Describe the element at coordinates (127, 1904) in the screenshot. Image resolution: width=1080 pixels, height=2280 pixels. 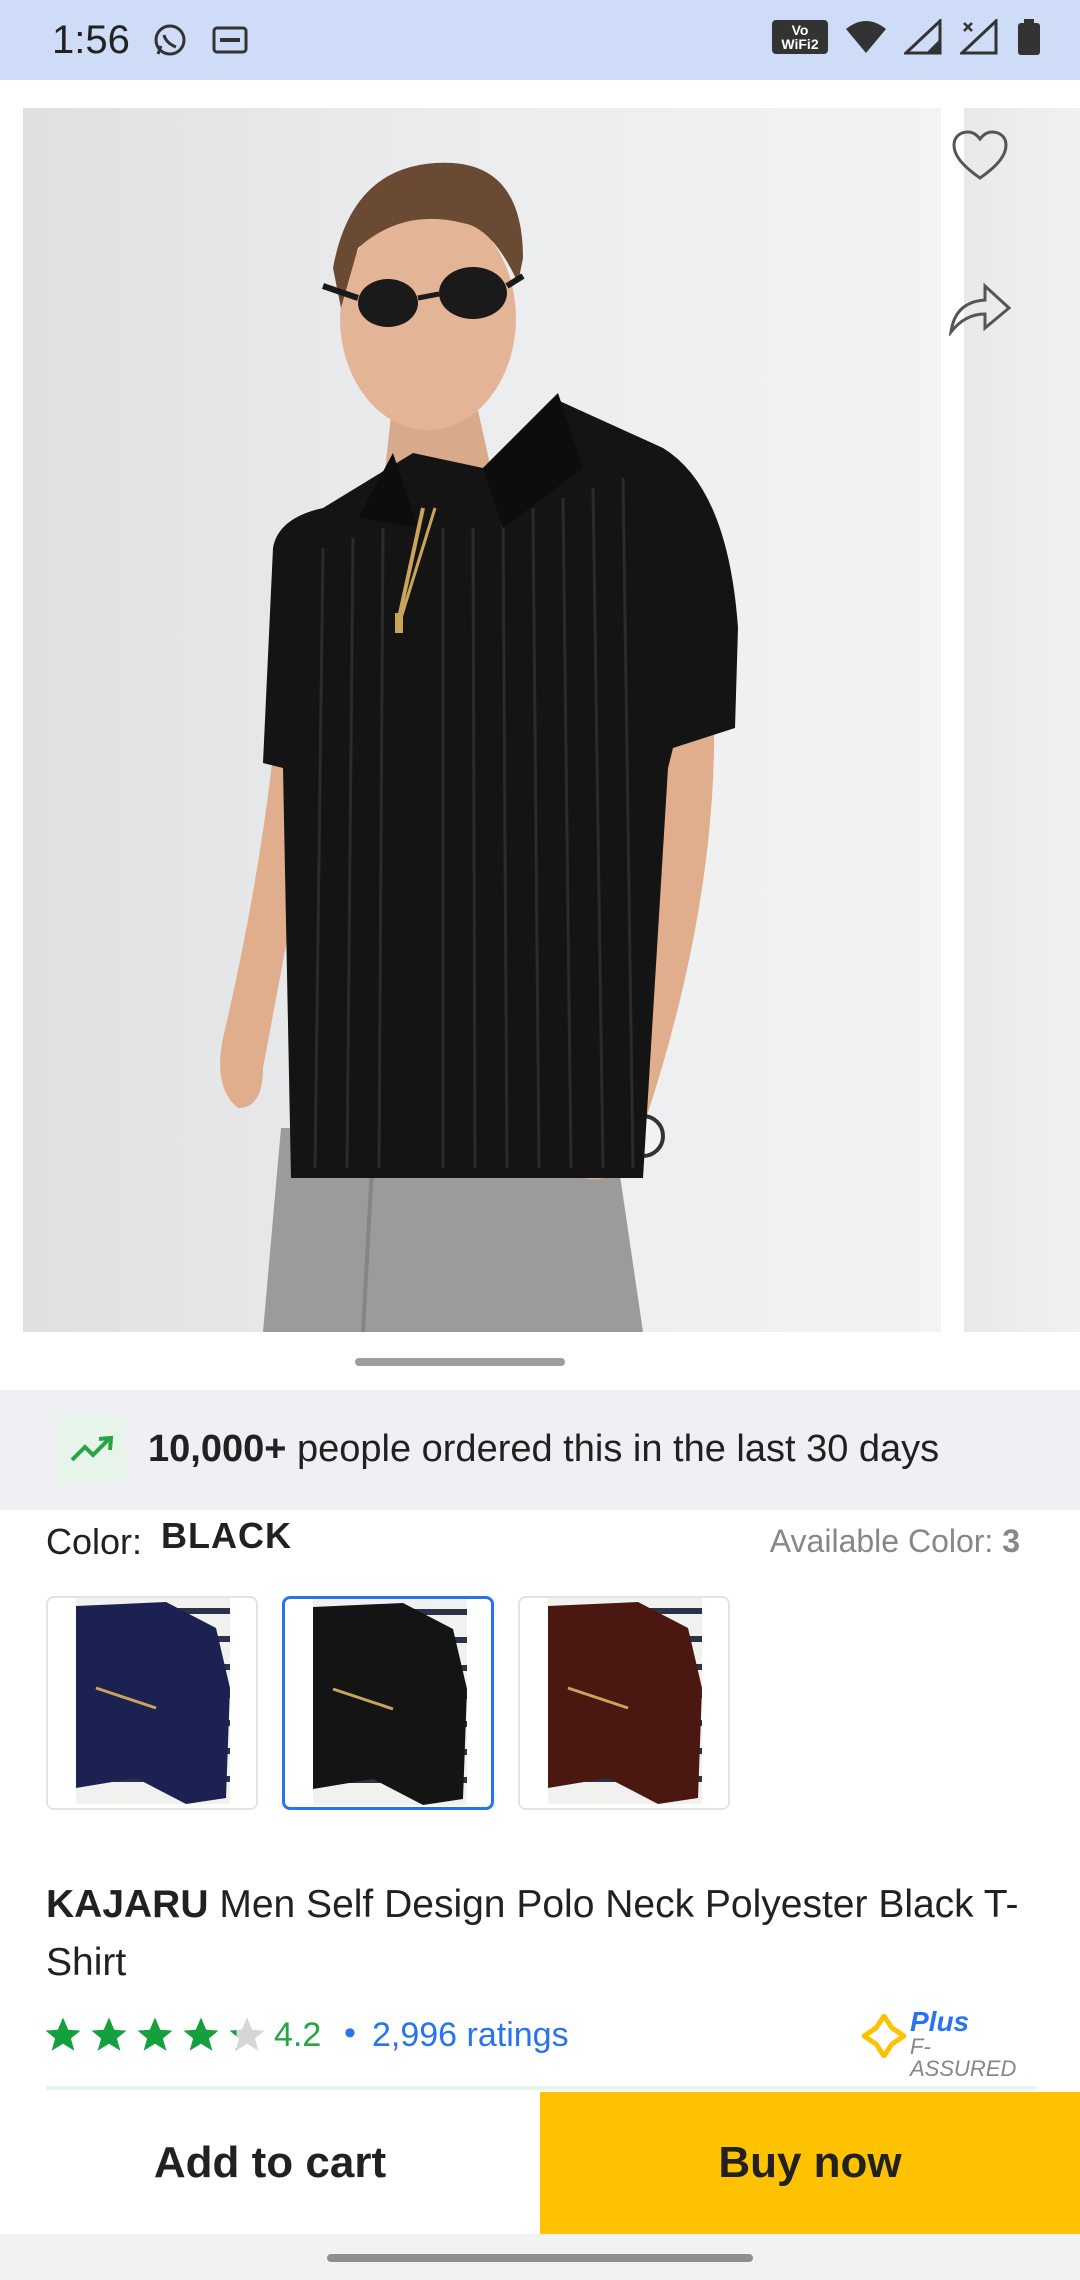
I see `product-brand: KAJARU` at that location.